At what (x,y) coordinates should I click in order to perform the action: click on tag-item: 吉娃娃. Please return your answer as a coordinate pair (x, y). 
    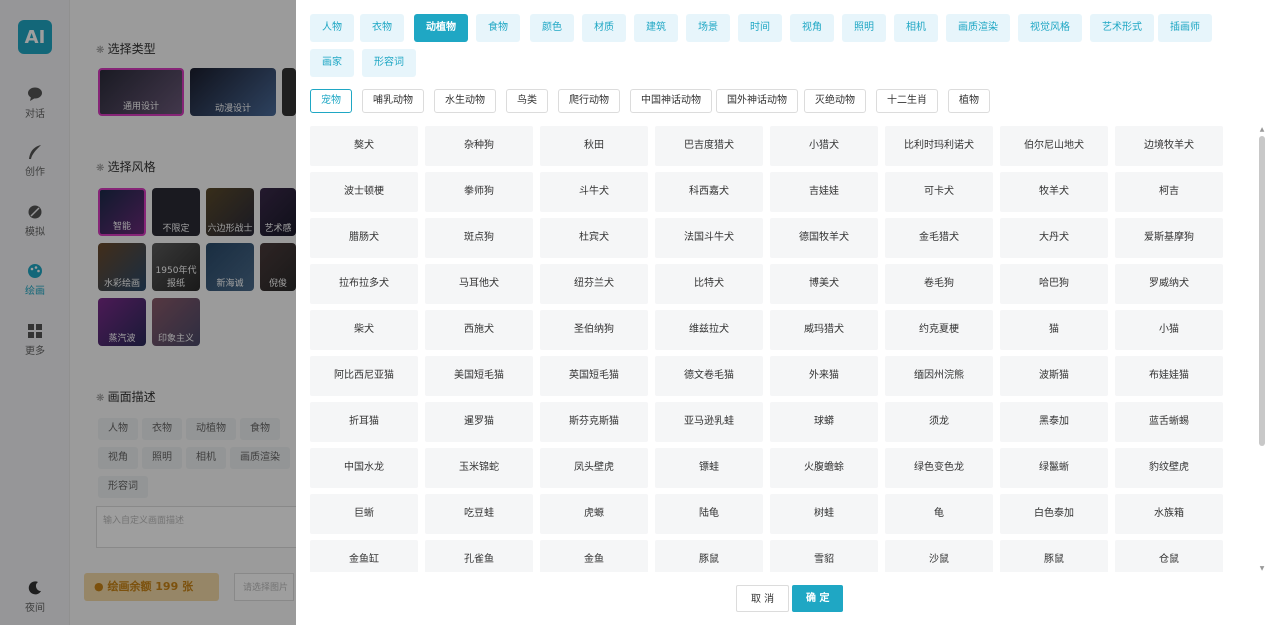
    Looking at the image, I should click on (824, 192).